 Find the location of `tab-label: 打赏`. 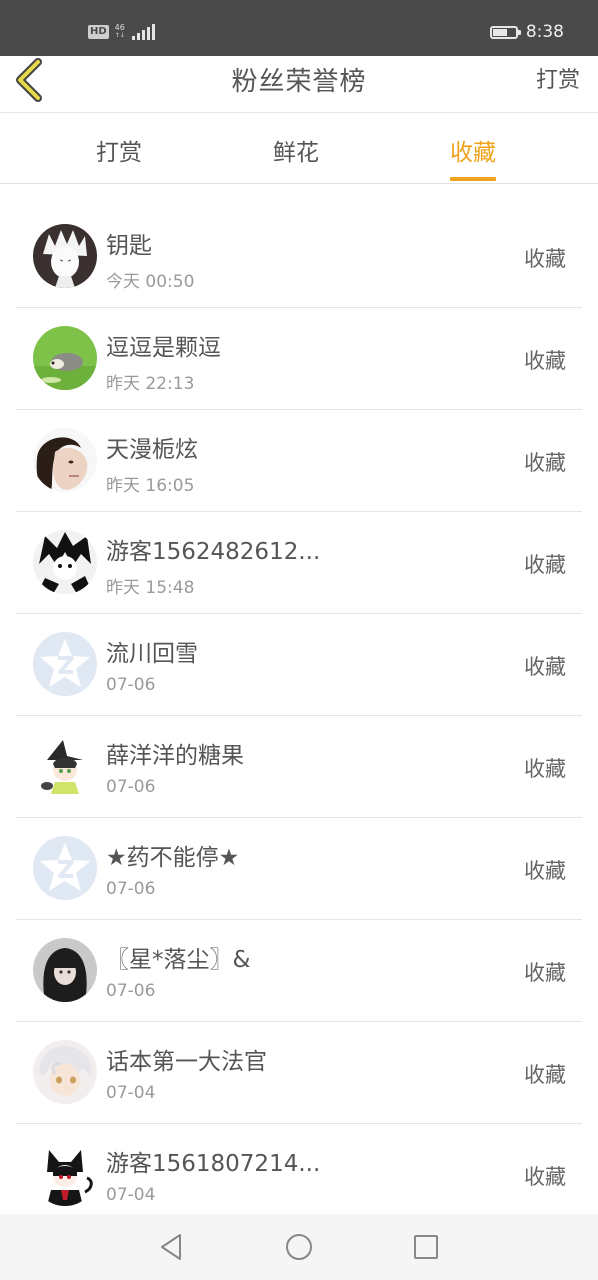

tab-label: 打赏 is located at coordinates (119, 153).